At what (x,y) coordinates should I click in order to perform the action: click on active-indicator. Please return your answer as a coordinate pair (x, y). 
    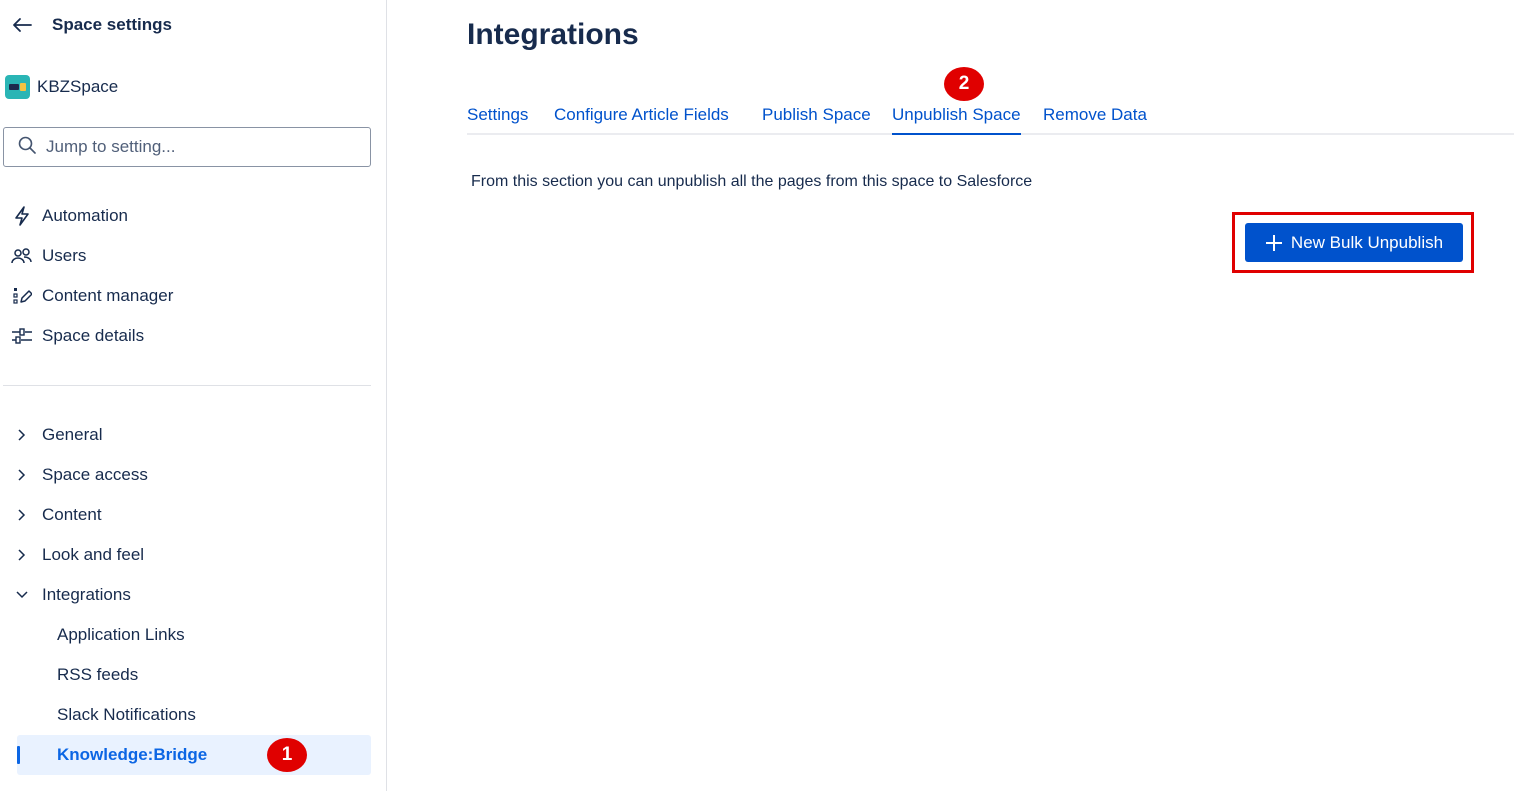
    Looking at the image, I should click on (18, 755).